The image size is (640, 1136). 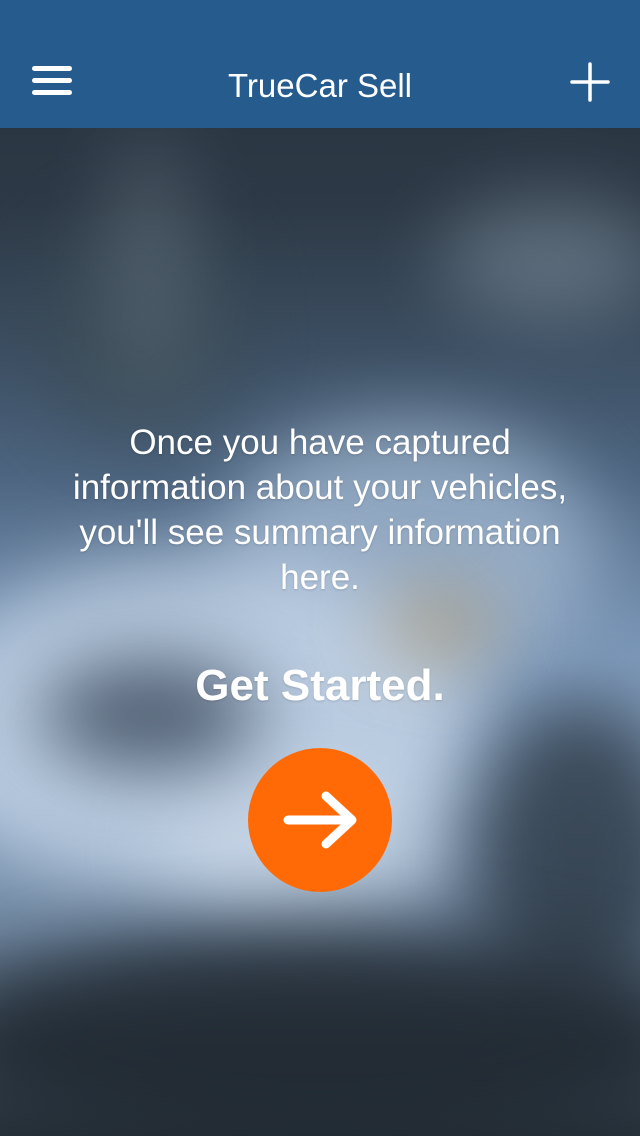 I want to click on get-started-label: Get Started., so click(x=320, y=685).